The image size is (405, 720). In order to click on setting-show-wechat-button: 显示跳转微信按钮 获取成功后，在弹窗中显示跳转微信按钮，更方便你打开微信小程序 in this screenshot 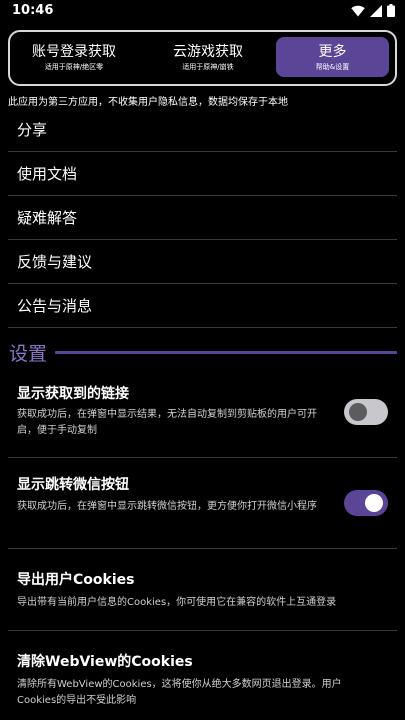, I will do `click(202, 503)`.